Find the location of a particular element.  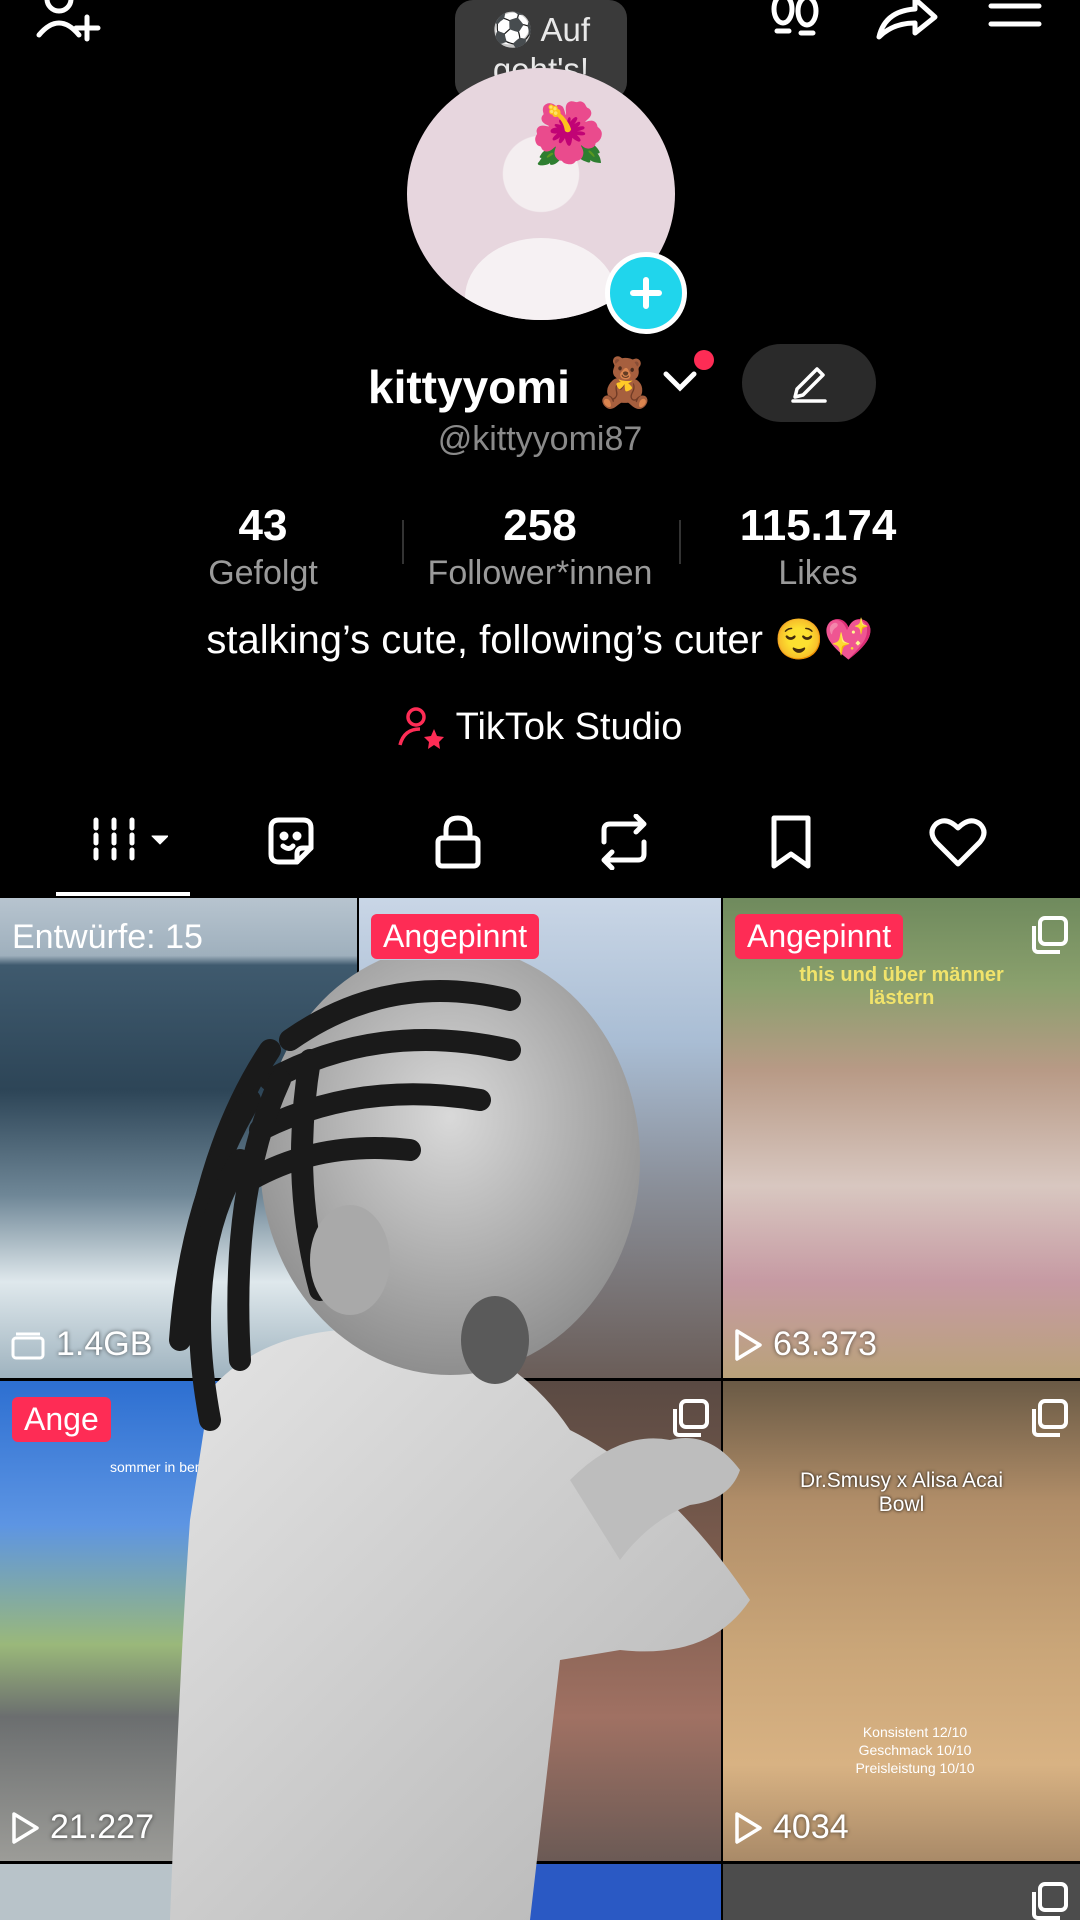

grid-icon is located at coordinates (130, 842).